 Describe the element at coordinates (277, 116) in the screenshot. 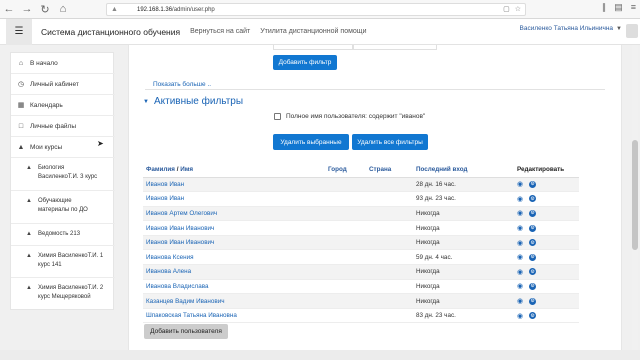

I see `filter-checkbox` at that location.